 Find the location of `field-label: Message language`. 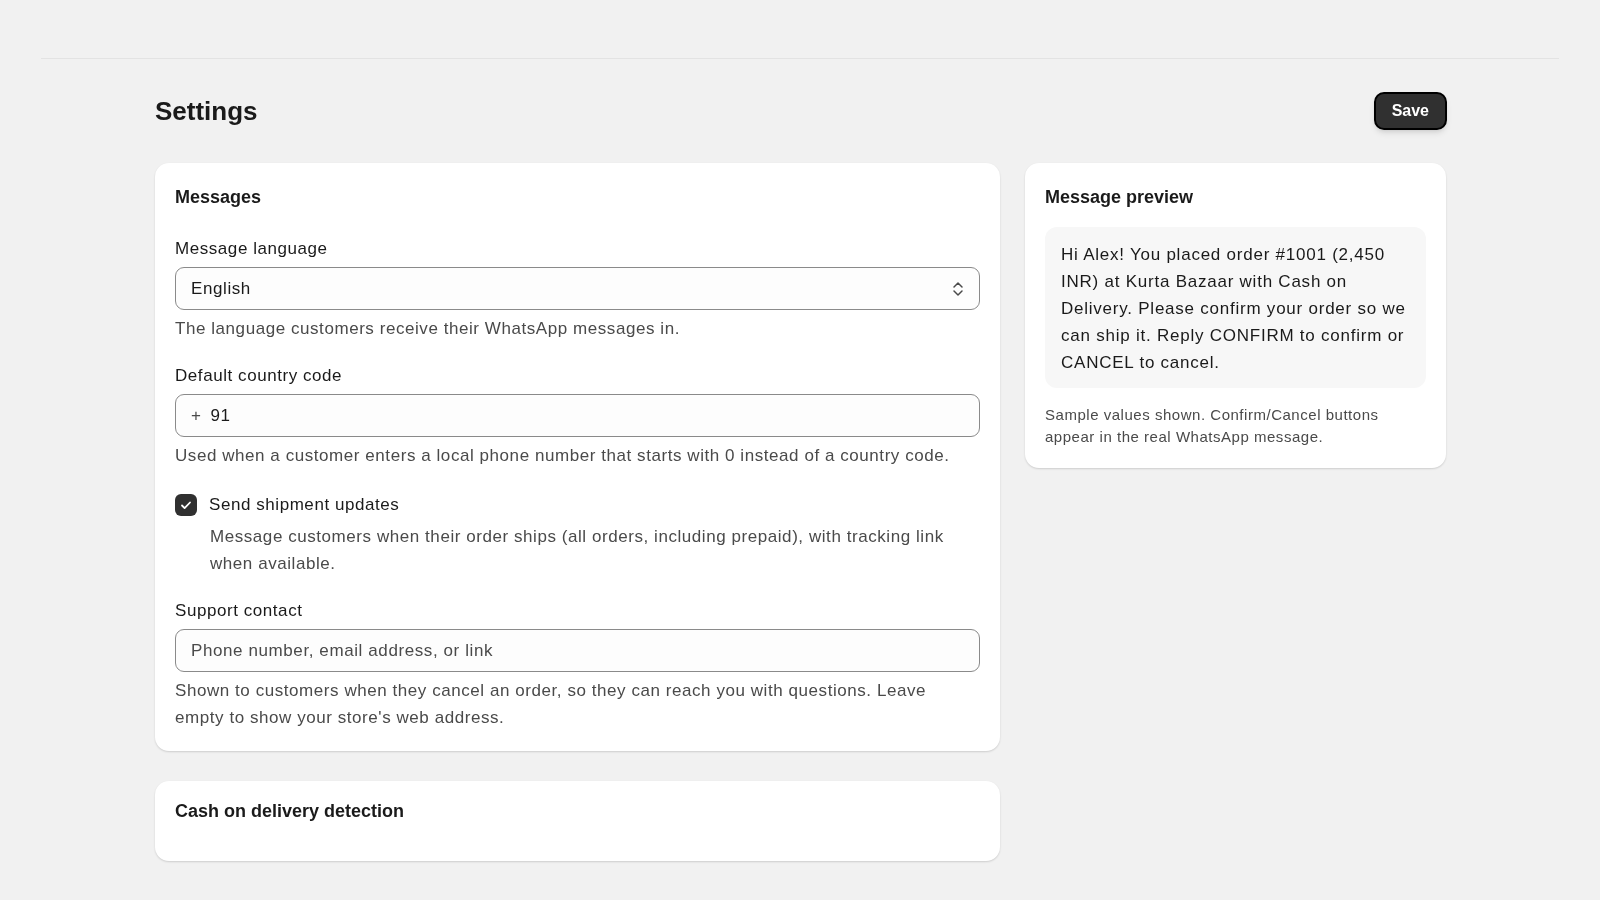

field-label: Message language is located at coordinates (252, 249).